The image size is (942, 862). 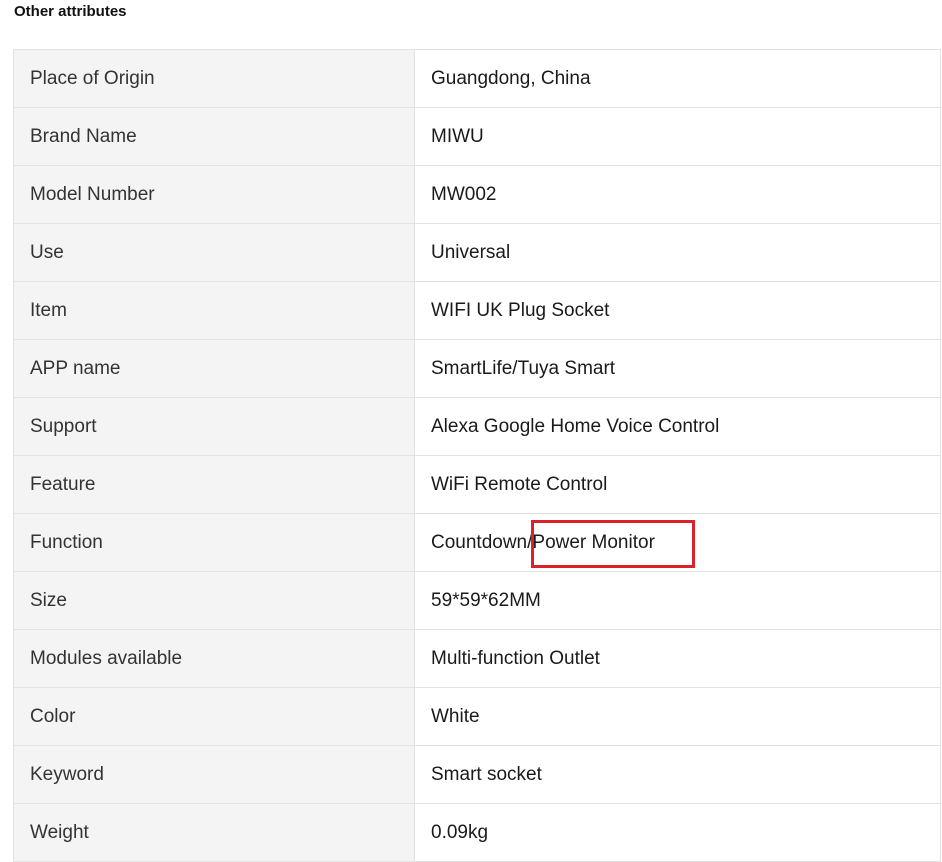 What do you see at coordinates (214, 832) in the screenshot?
I see `attribute-label: Weight` at bounding box center [214, 832].